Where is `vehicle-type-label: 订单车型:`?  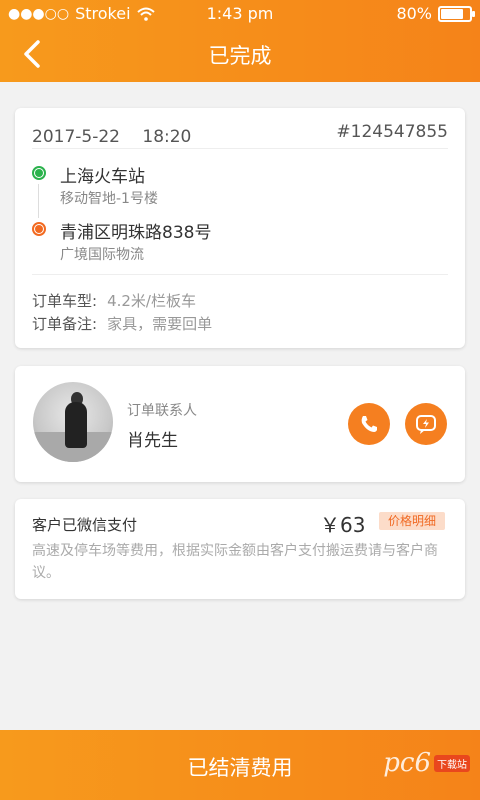 vehicle-type-label: 订单车型: is located at coordinates (65, 301).